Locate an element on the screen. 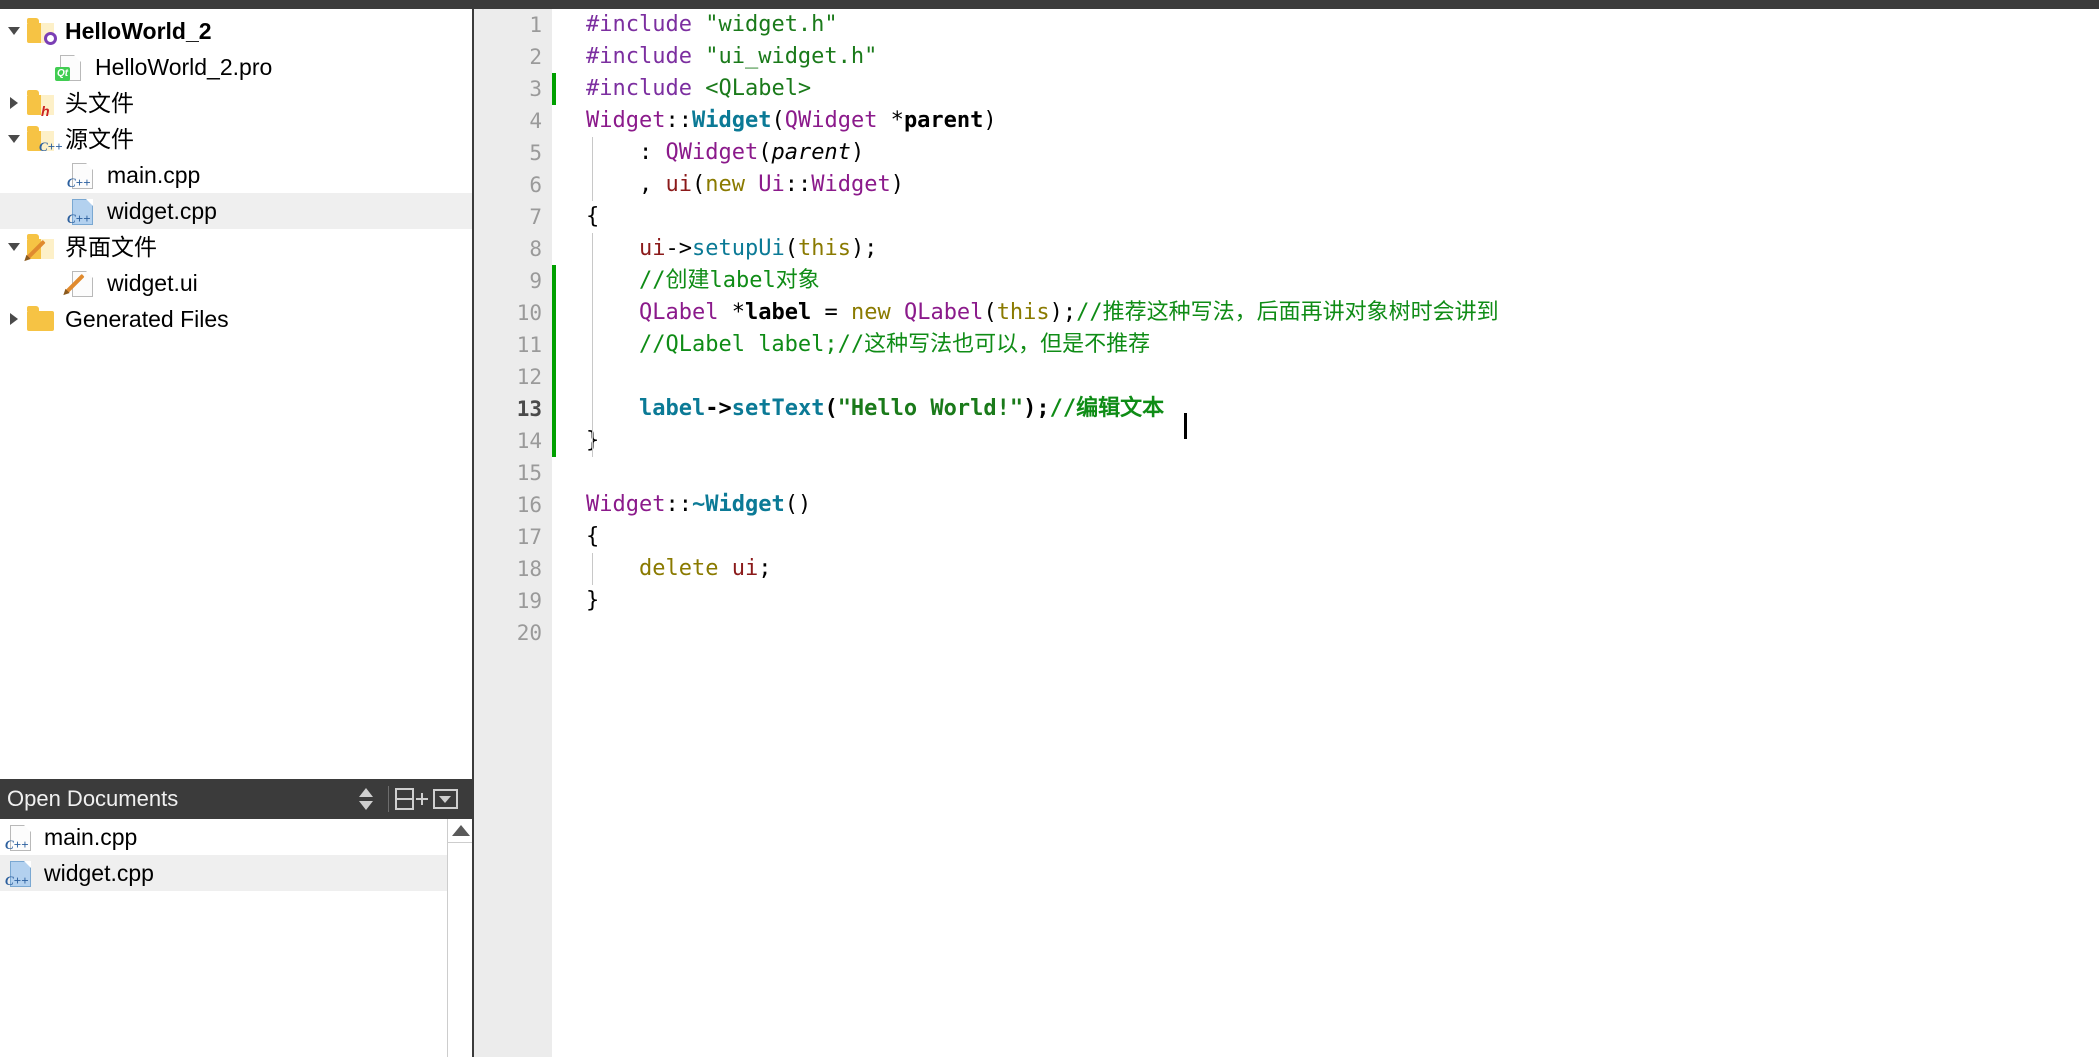  code-line-17: { is located at coordinates (593, 536).